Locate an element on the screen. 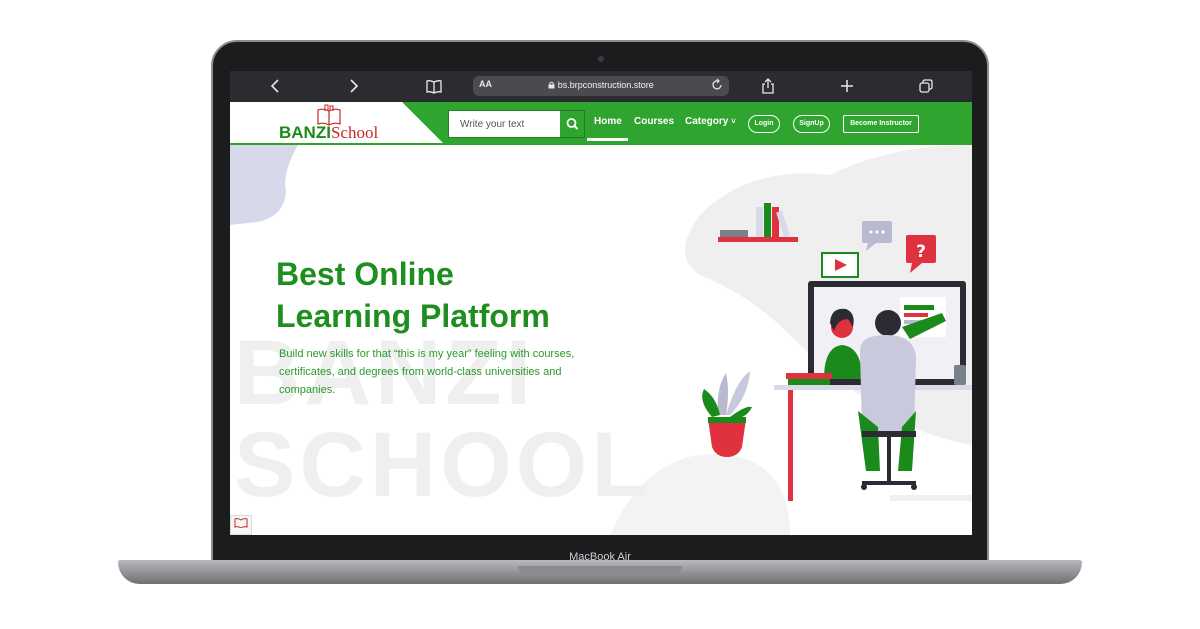  nav-category: Category ˅ is located at coordinates (710, 121).